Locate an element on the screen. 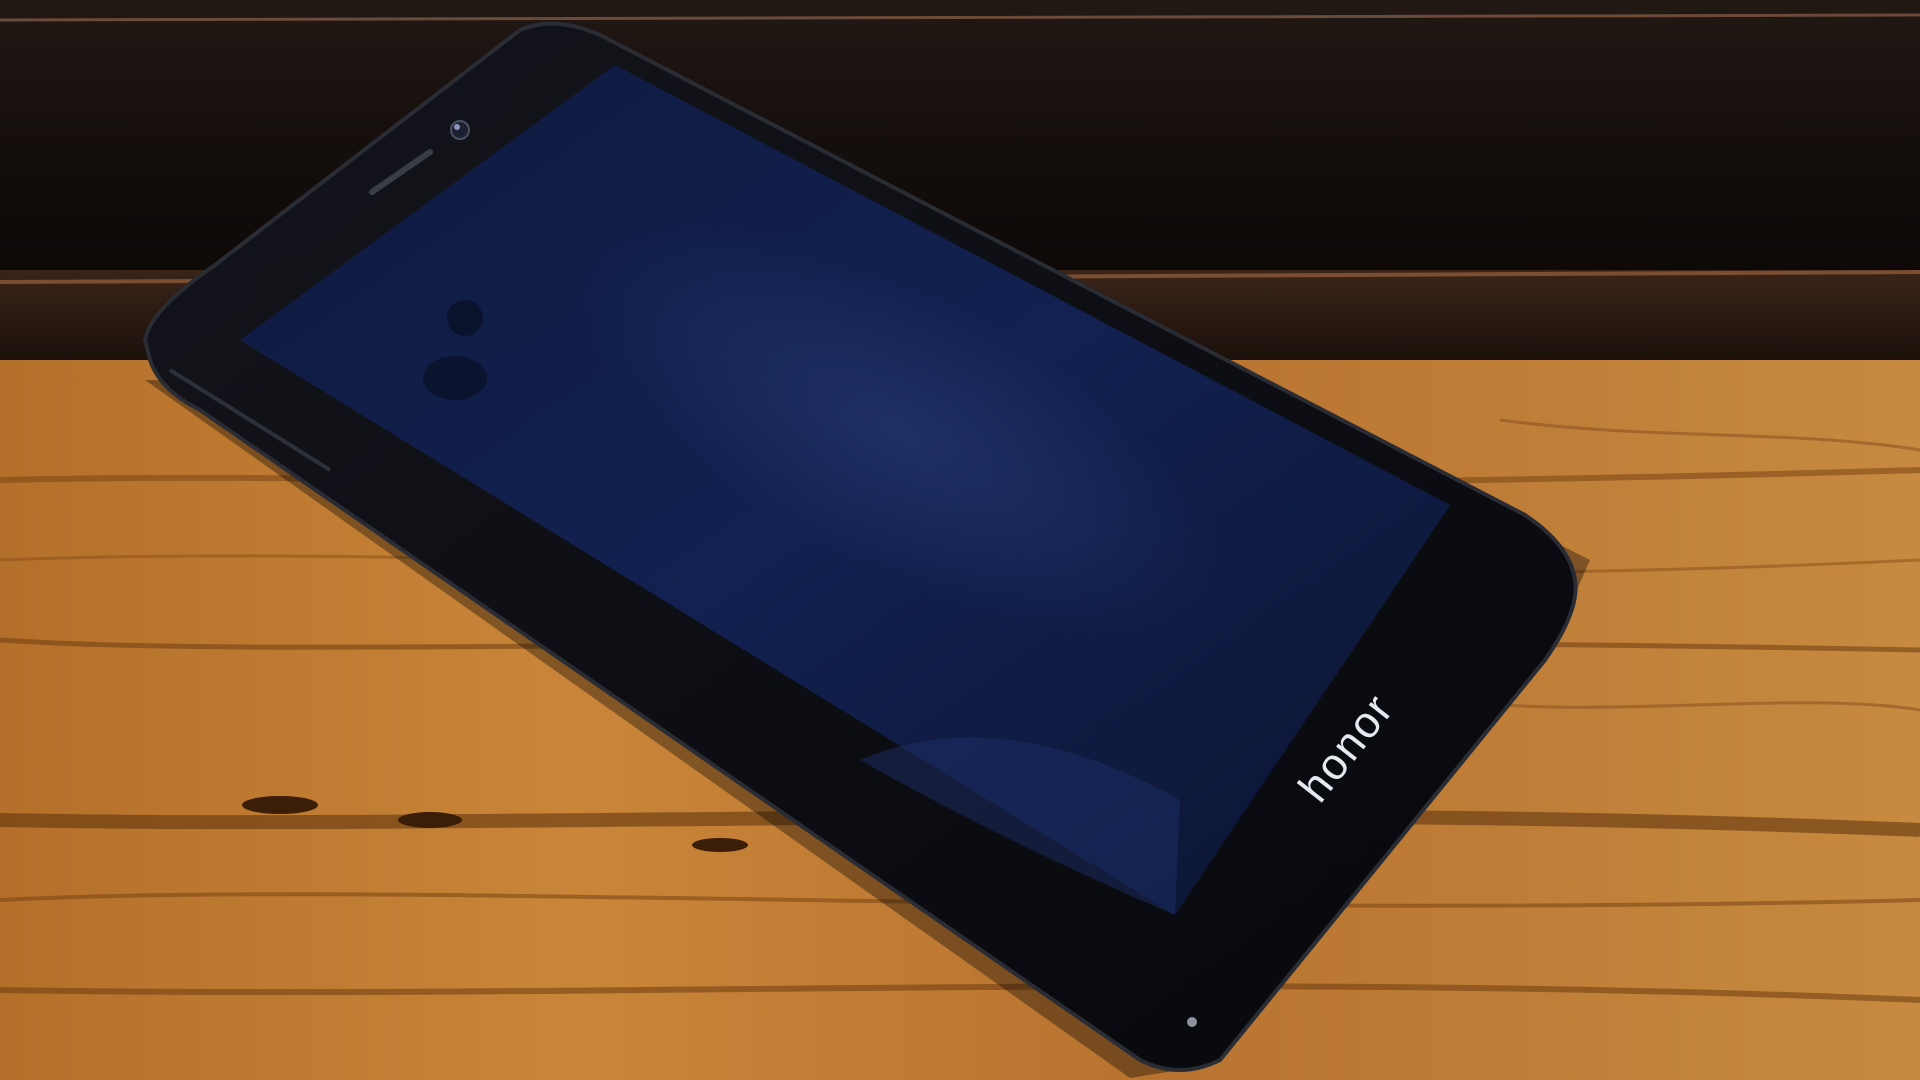 Image resolution: width=1920 pixels, height=1080 pixels. camera-lens-glint is located at coordinates (457, 127).